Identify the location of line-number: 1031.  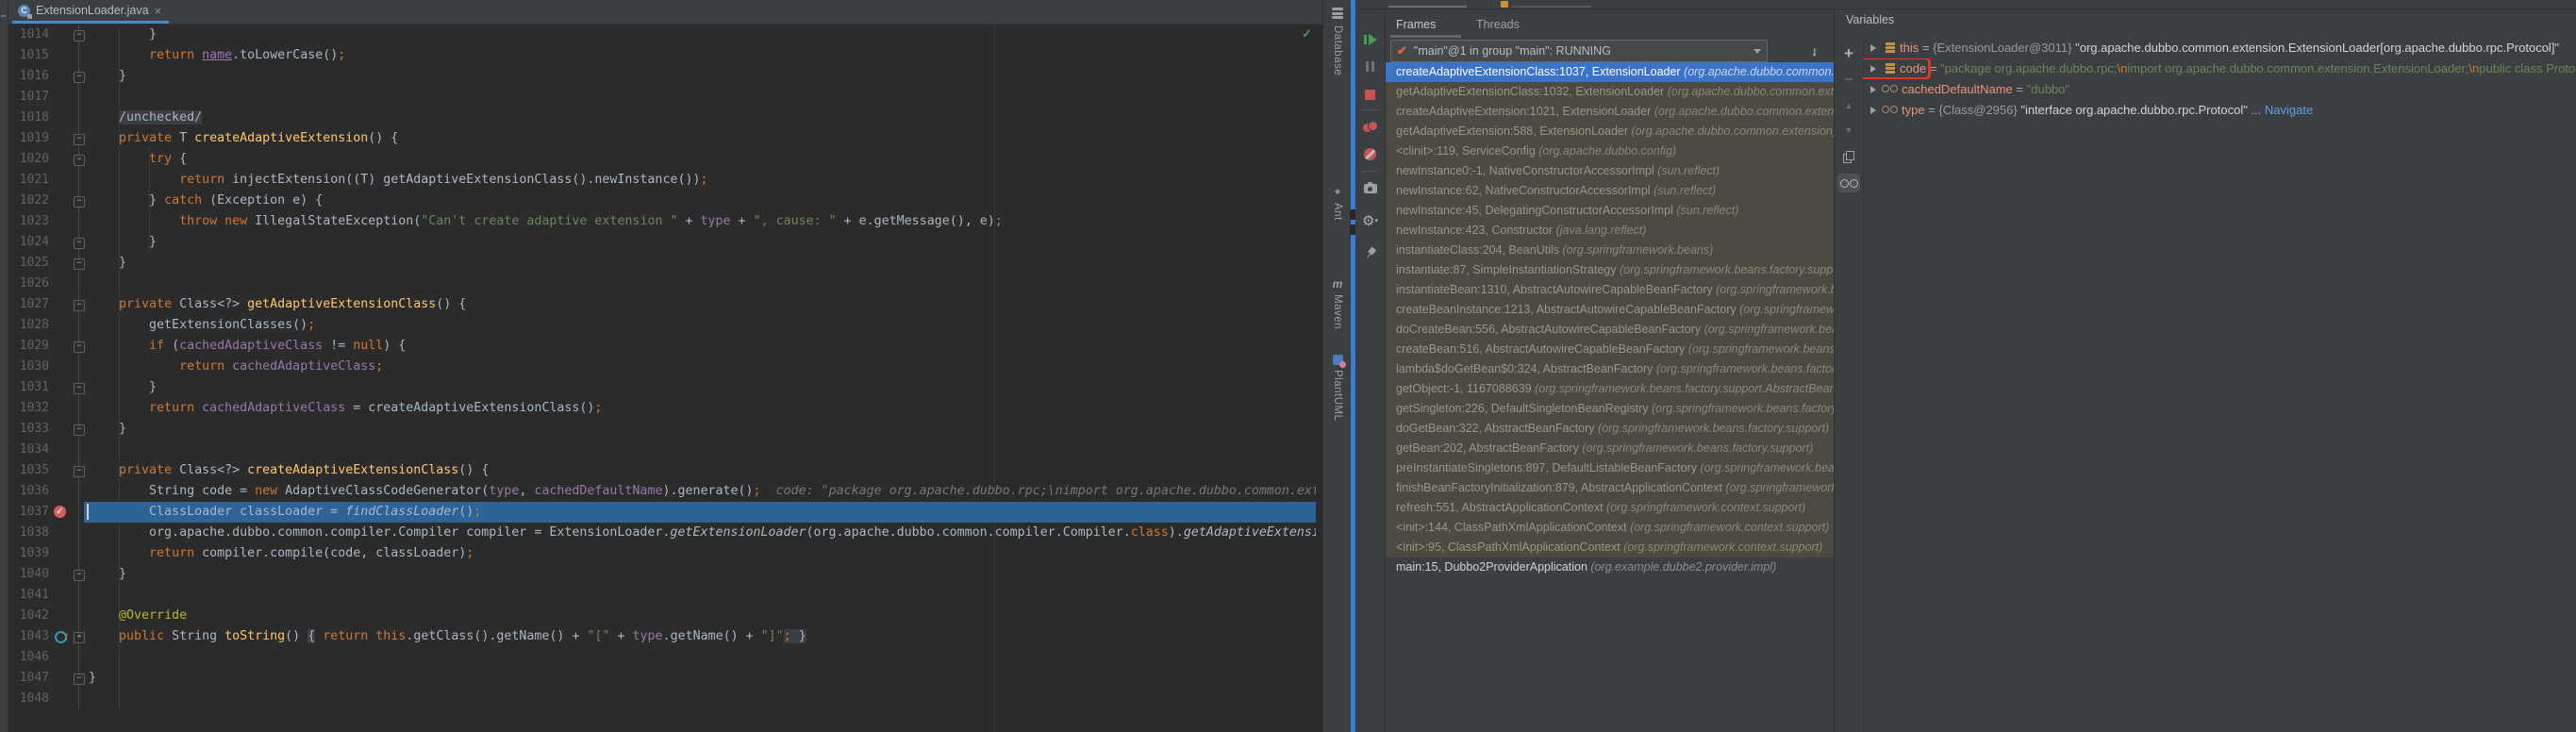
(28, 387).